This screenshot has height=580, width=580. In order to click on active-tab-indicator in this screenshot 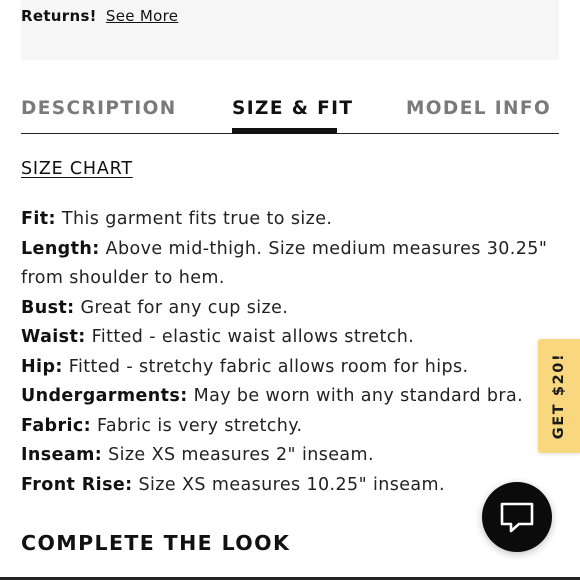, I will do `click(284, 131)`.